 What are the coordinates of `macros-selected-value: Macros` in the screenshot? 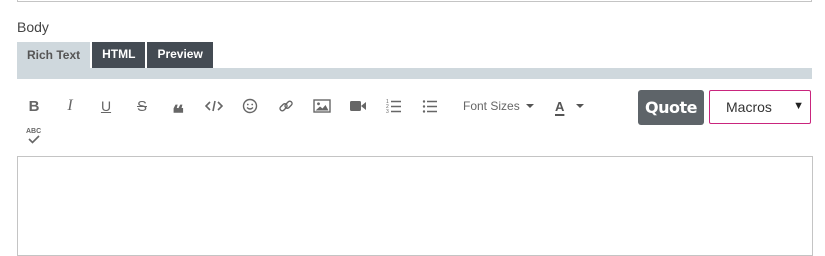 It's located at (749, 107).